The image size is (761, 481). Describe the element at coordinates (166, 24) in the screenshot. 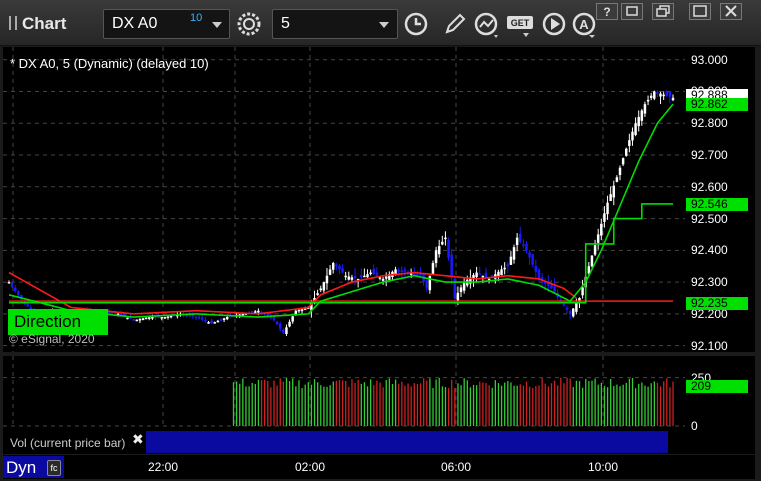

I see `symbol-input: DX A0 10` at that location.